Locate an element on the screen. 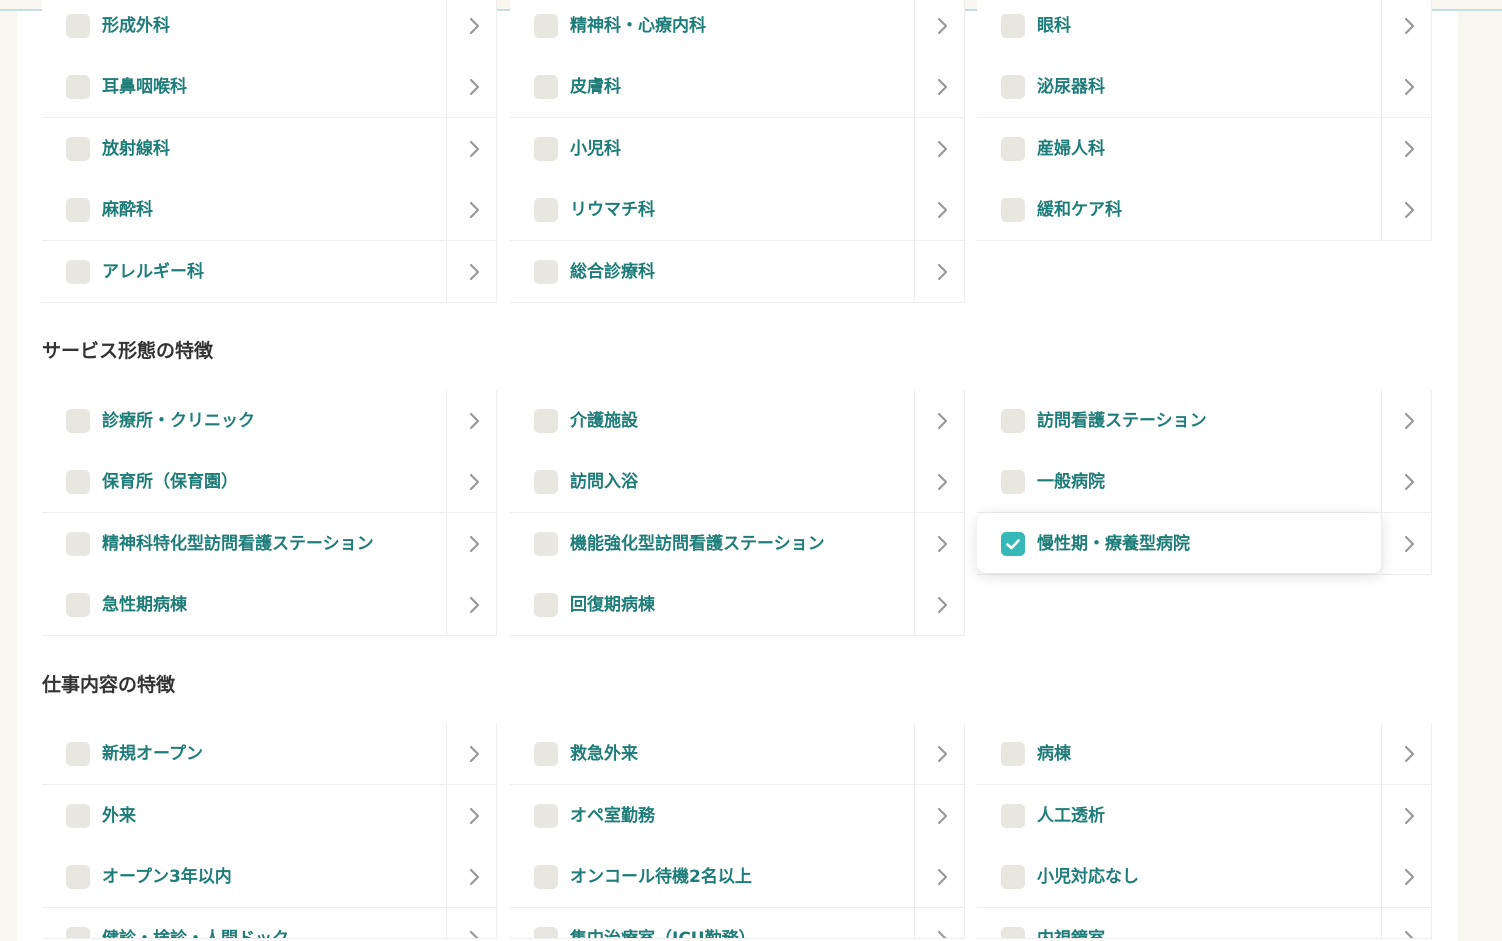 The image size is (1502, 941). option-item: 産婦人科 is located at coordinates (1204, 149).